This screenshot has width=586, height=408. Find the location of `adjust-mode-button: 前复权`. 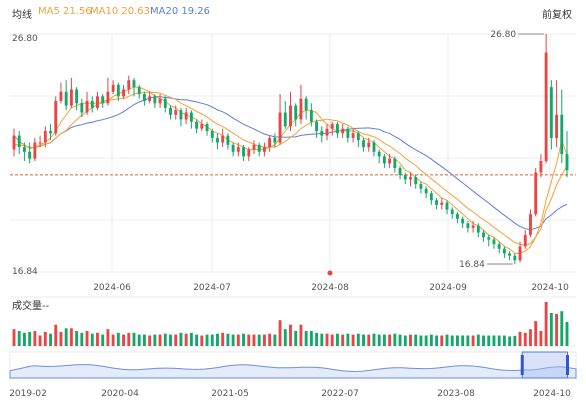

adjust-mode-button: 前复权 is located at coordinates (557, 13).